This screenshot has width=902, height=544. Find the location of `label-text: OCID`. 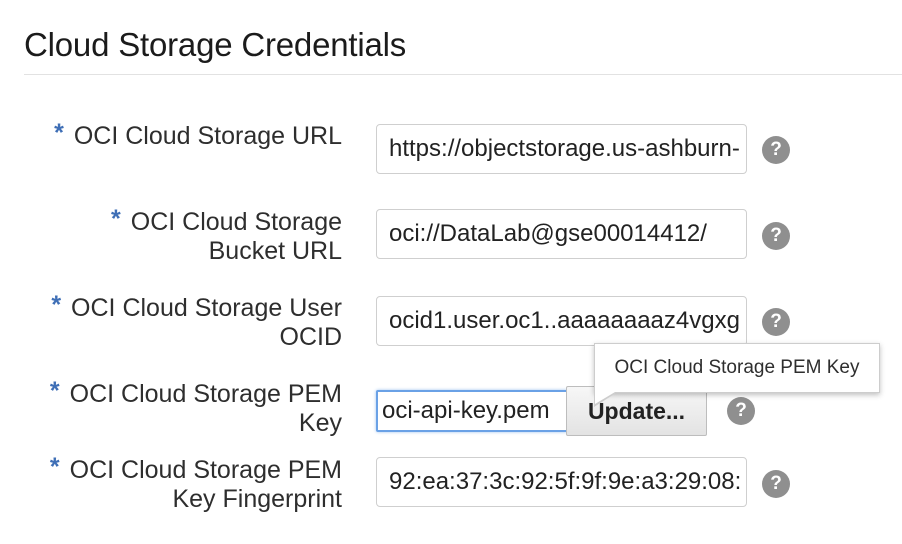

label-text: OCID is located at coordinates (311, 337).